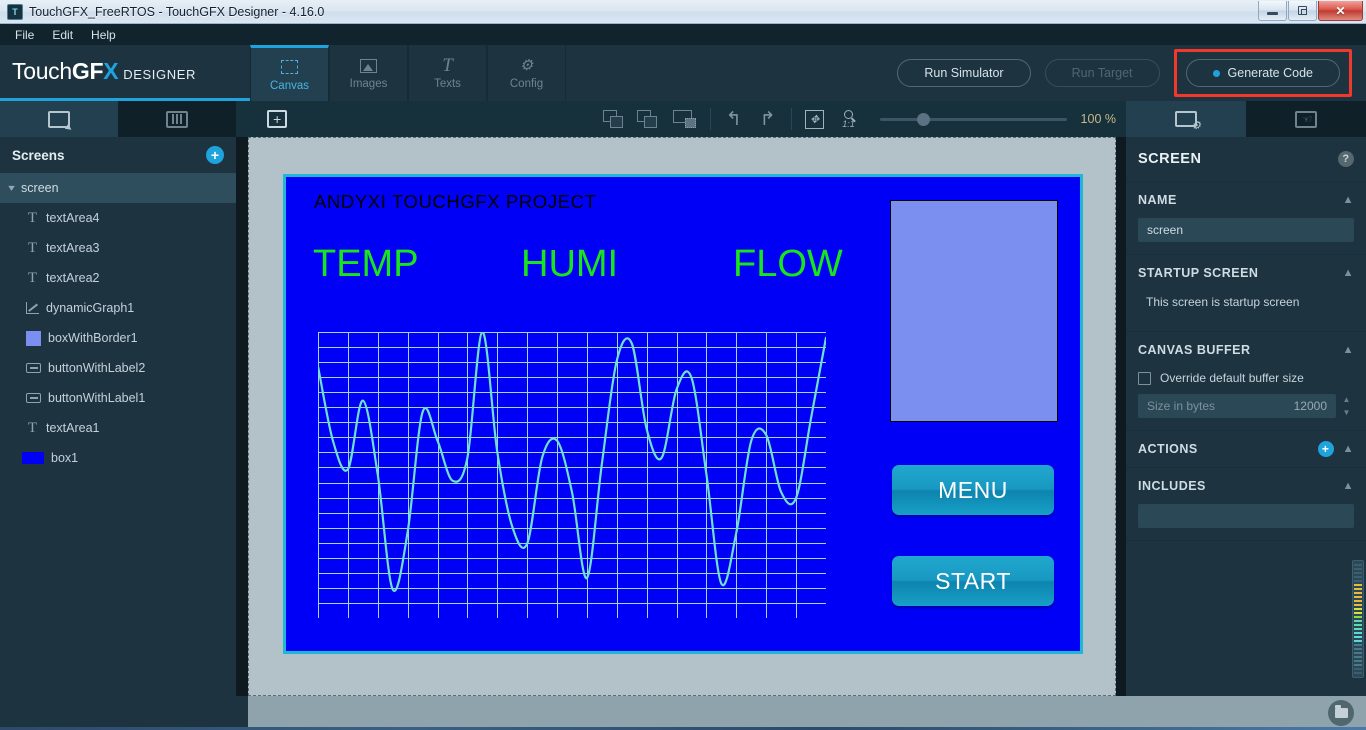 The width and height of the screenshot is (1366, 730). What do you see at coordinates (849, 119) in the screenshot?
I see `zoom-reset-button: 1:1` at bounding box center [849, 119].